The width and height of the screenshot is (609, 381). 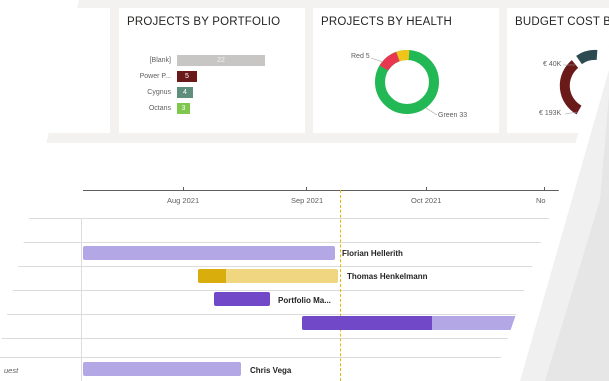 I want to click on left-column-divider, so click(x=81, y=299).